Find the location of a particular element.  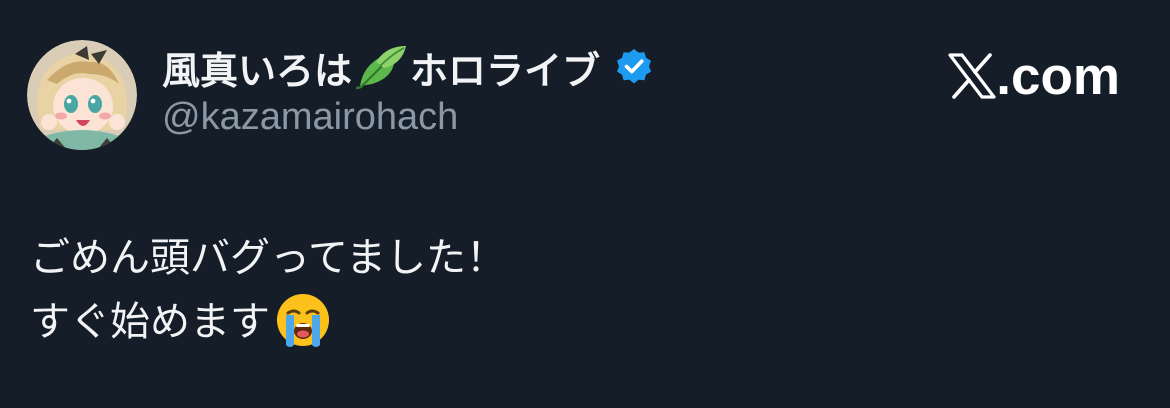

brand-domain-suffix: .com is located at coordinates (1058, 76).